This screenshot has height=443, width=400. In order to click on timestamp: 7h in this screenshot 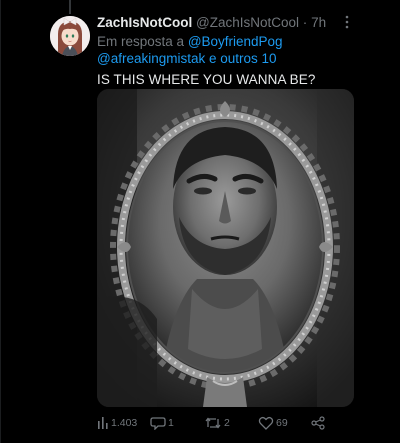, I will do `click(318, 22)`.